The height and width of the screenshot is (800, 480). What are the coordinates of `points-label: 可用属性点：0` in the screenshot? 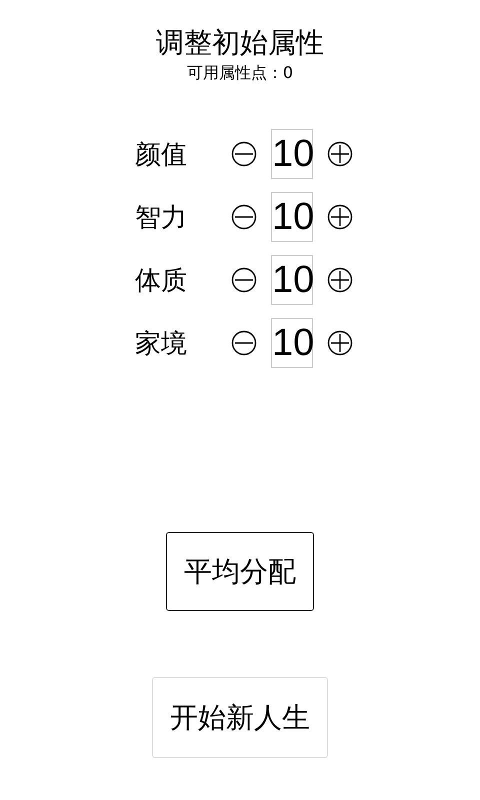 It's located at (240, 73).